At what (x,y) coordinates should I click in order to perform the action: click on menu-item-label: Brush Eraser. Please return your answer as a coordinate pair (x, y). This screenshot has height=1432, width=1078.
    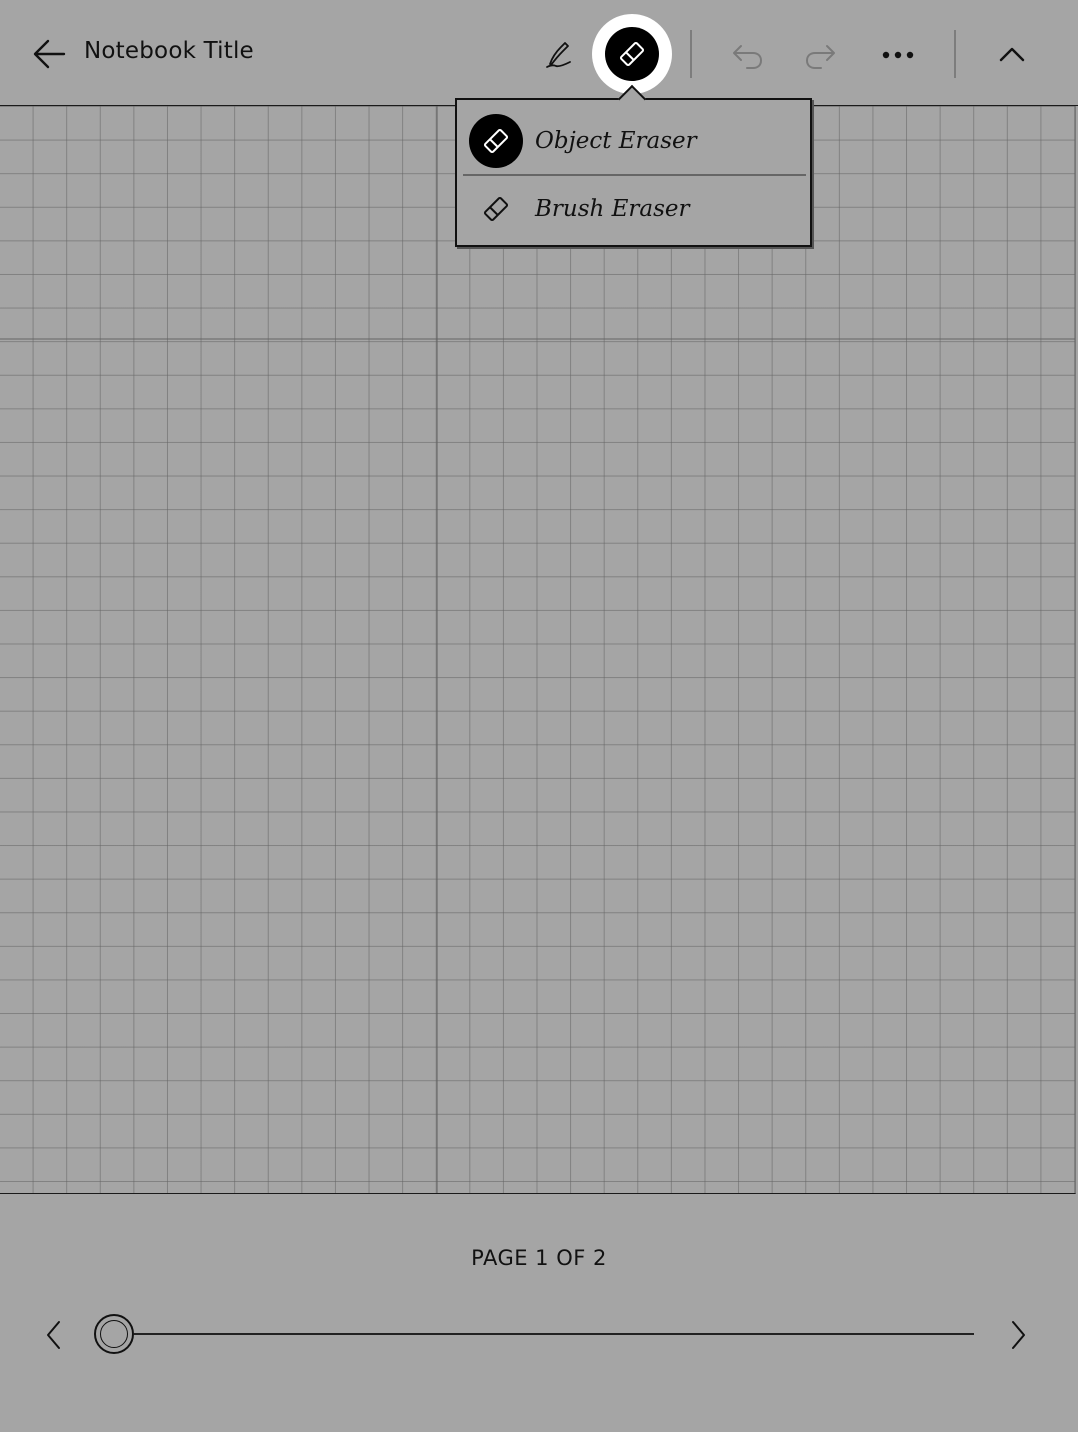
    Looking at the image, I should click on (612, 209).